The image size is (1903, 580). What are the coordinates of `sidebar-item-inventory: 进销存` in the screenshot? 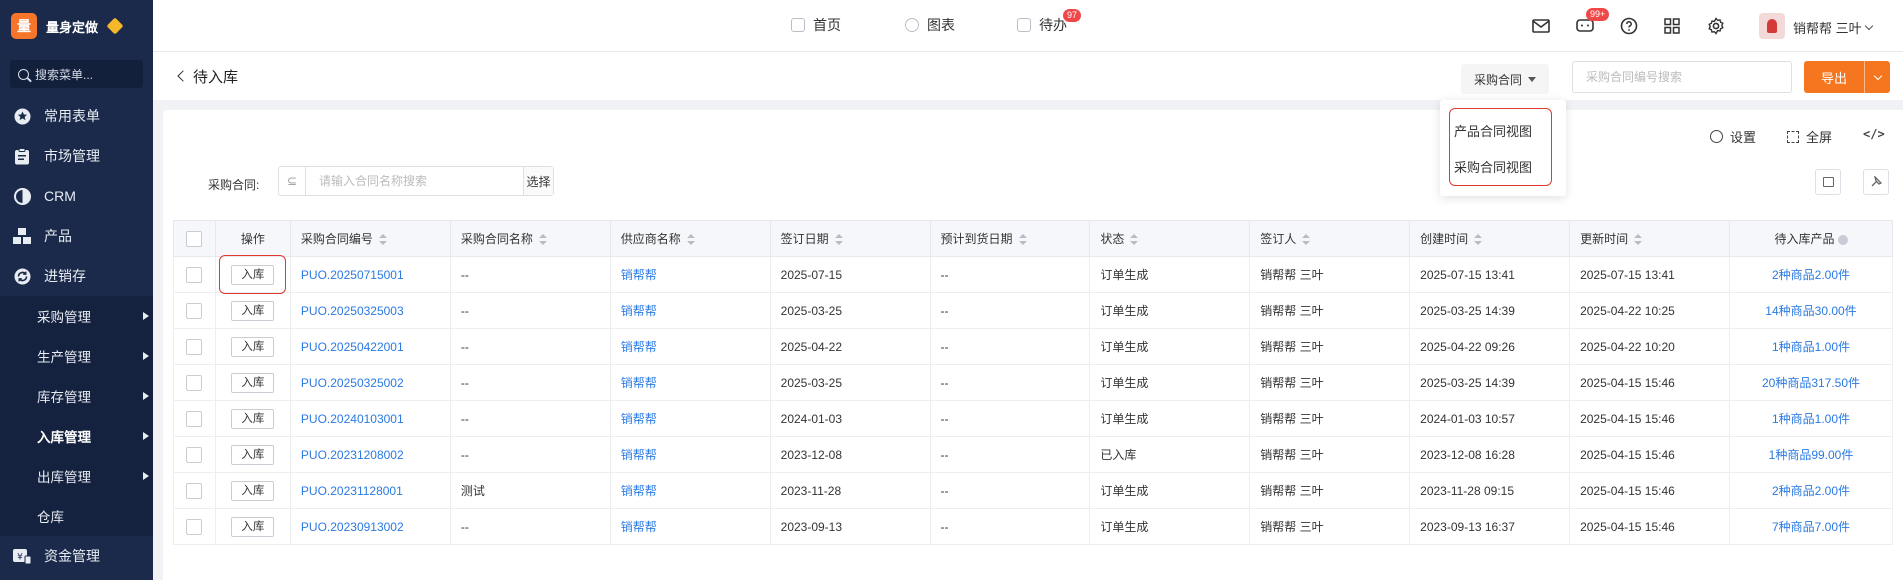 It's located at (76, 276).